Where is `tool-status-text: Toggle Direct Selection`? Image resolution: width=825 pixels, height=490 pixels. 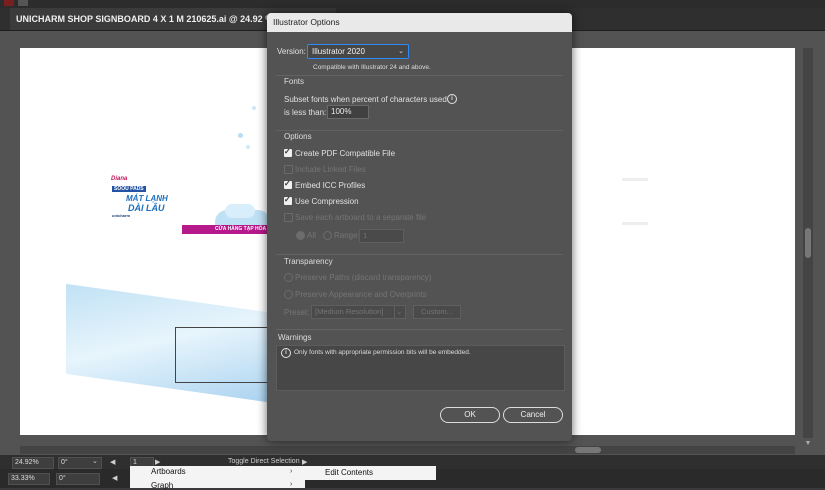 tool-status-text: Toggle Direct Selection is located at coordinates (264, 461).